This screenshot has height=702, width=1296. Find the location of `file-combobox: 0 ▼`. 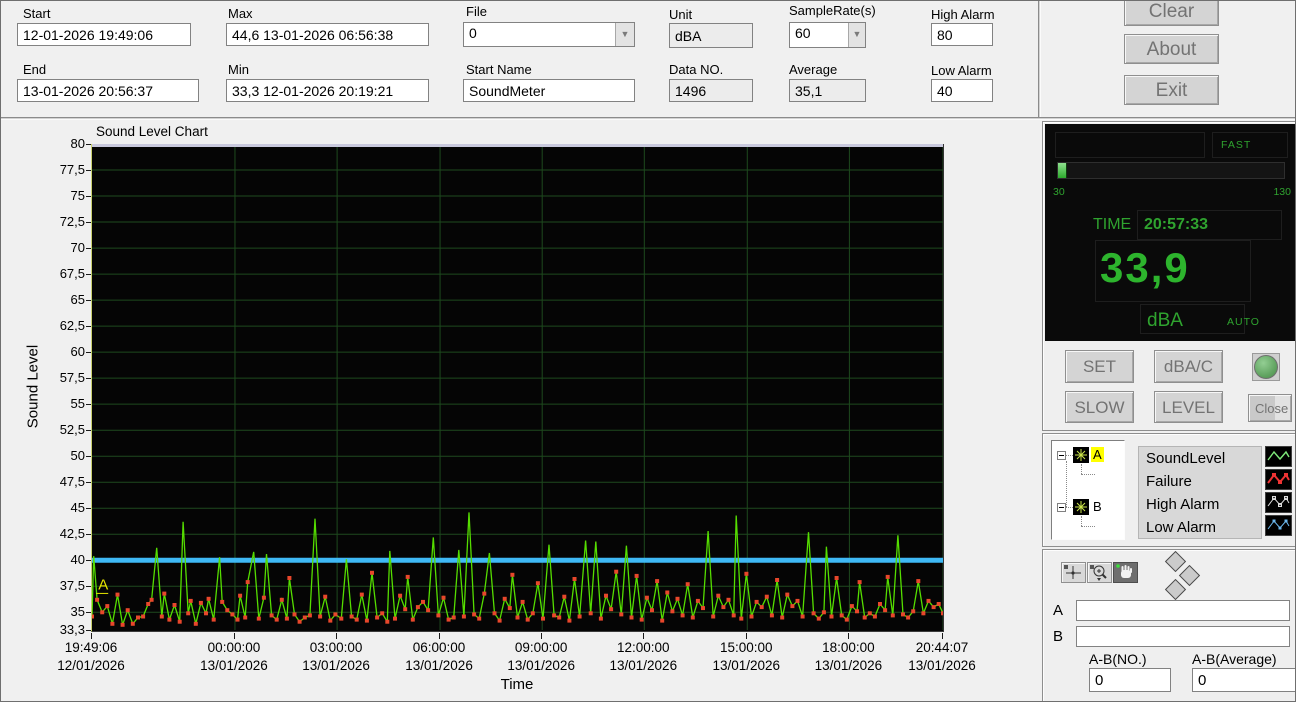

file-combobox: 0 ▼ is located at coordinates (549, 34).